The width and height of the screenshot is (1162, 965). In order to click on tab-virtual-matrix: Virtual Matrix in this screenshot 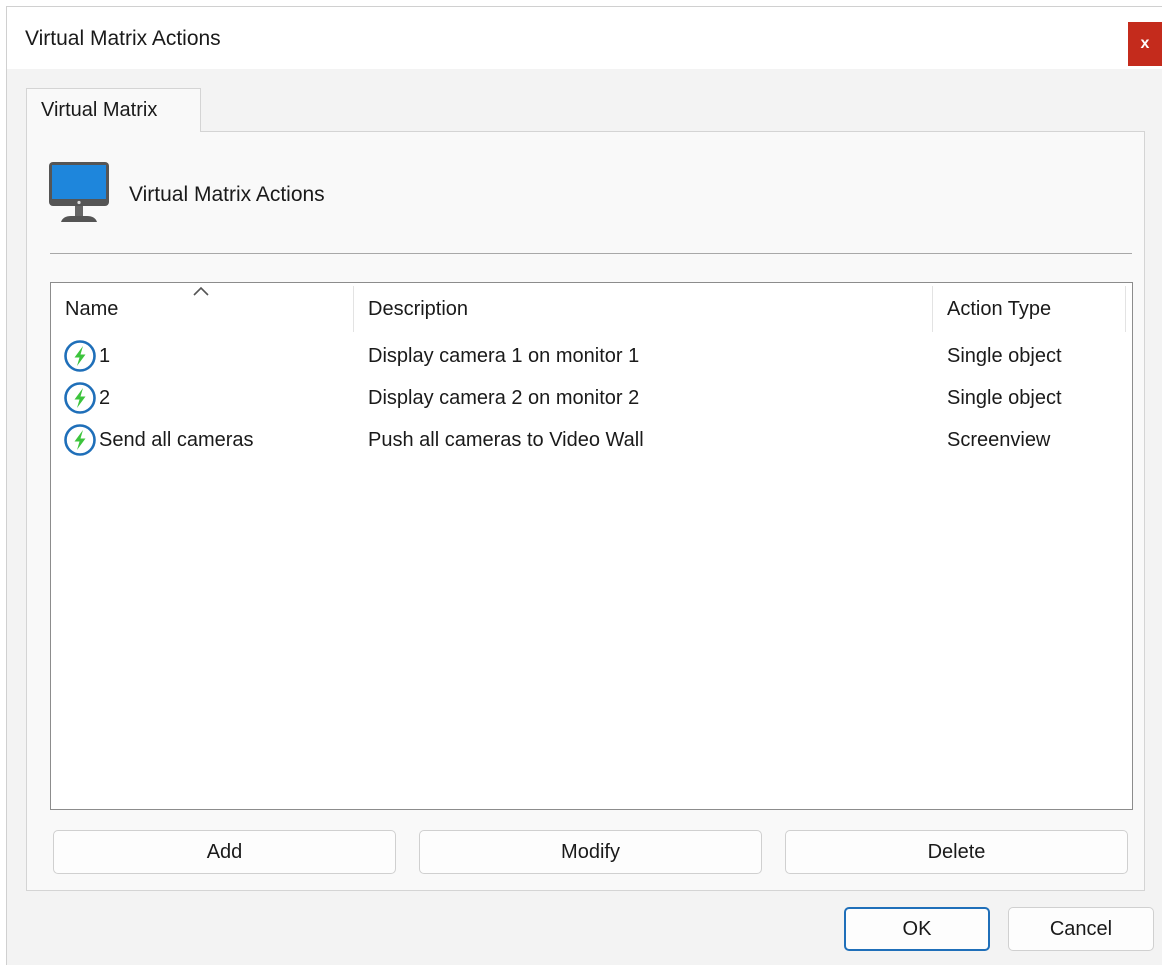, I will do `click(113, 110)`.